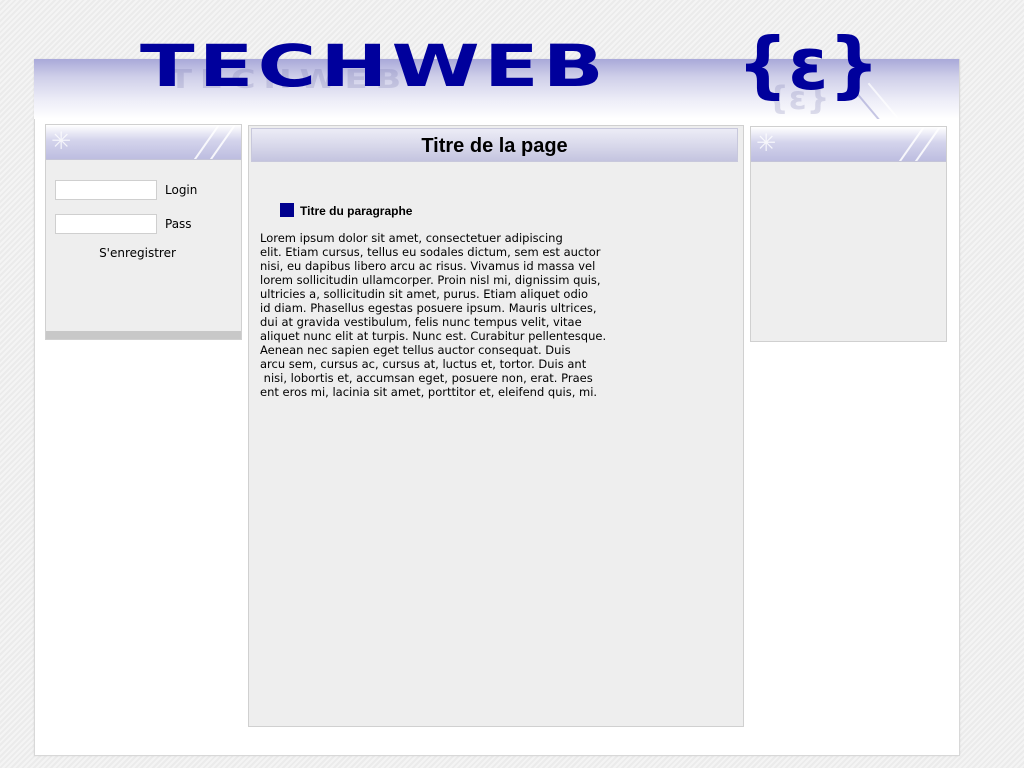 The width and height of the screenshot is (1024, 768). Describe the element at coordinates (848, 234) in the screenshot. I see `right-sidebar: ✳` at that location.